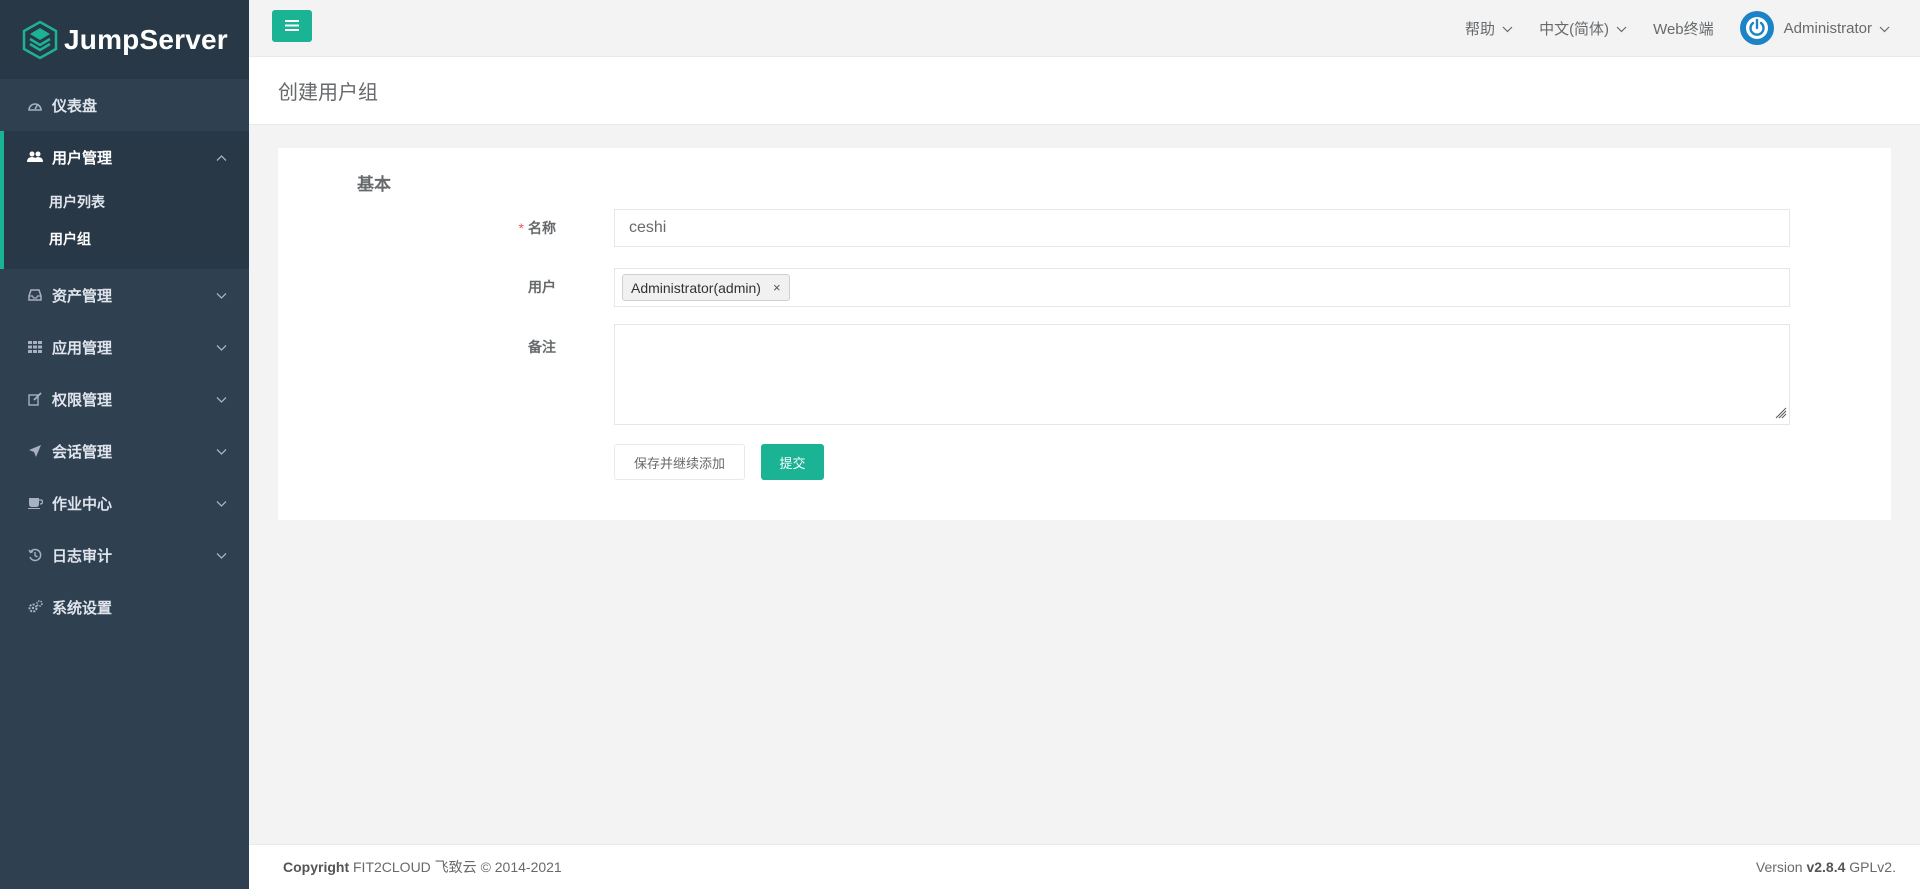 This screenshot has height=889, width=1920. I want to click on sidebar-item-label: 用户管理, so click(82, 158).